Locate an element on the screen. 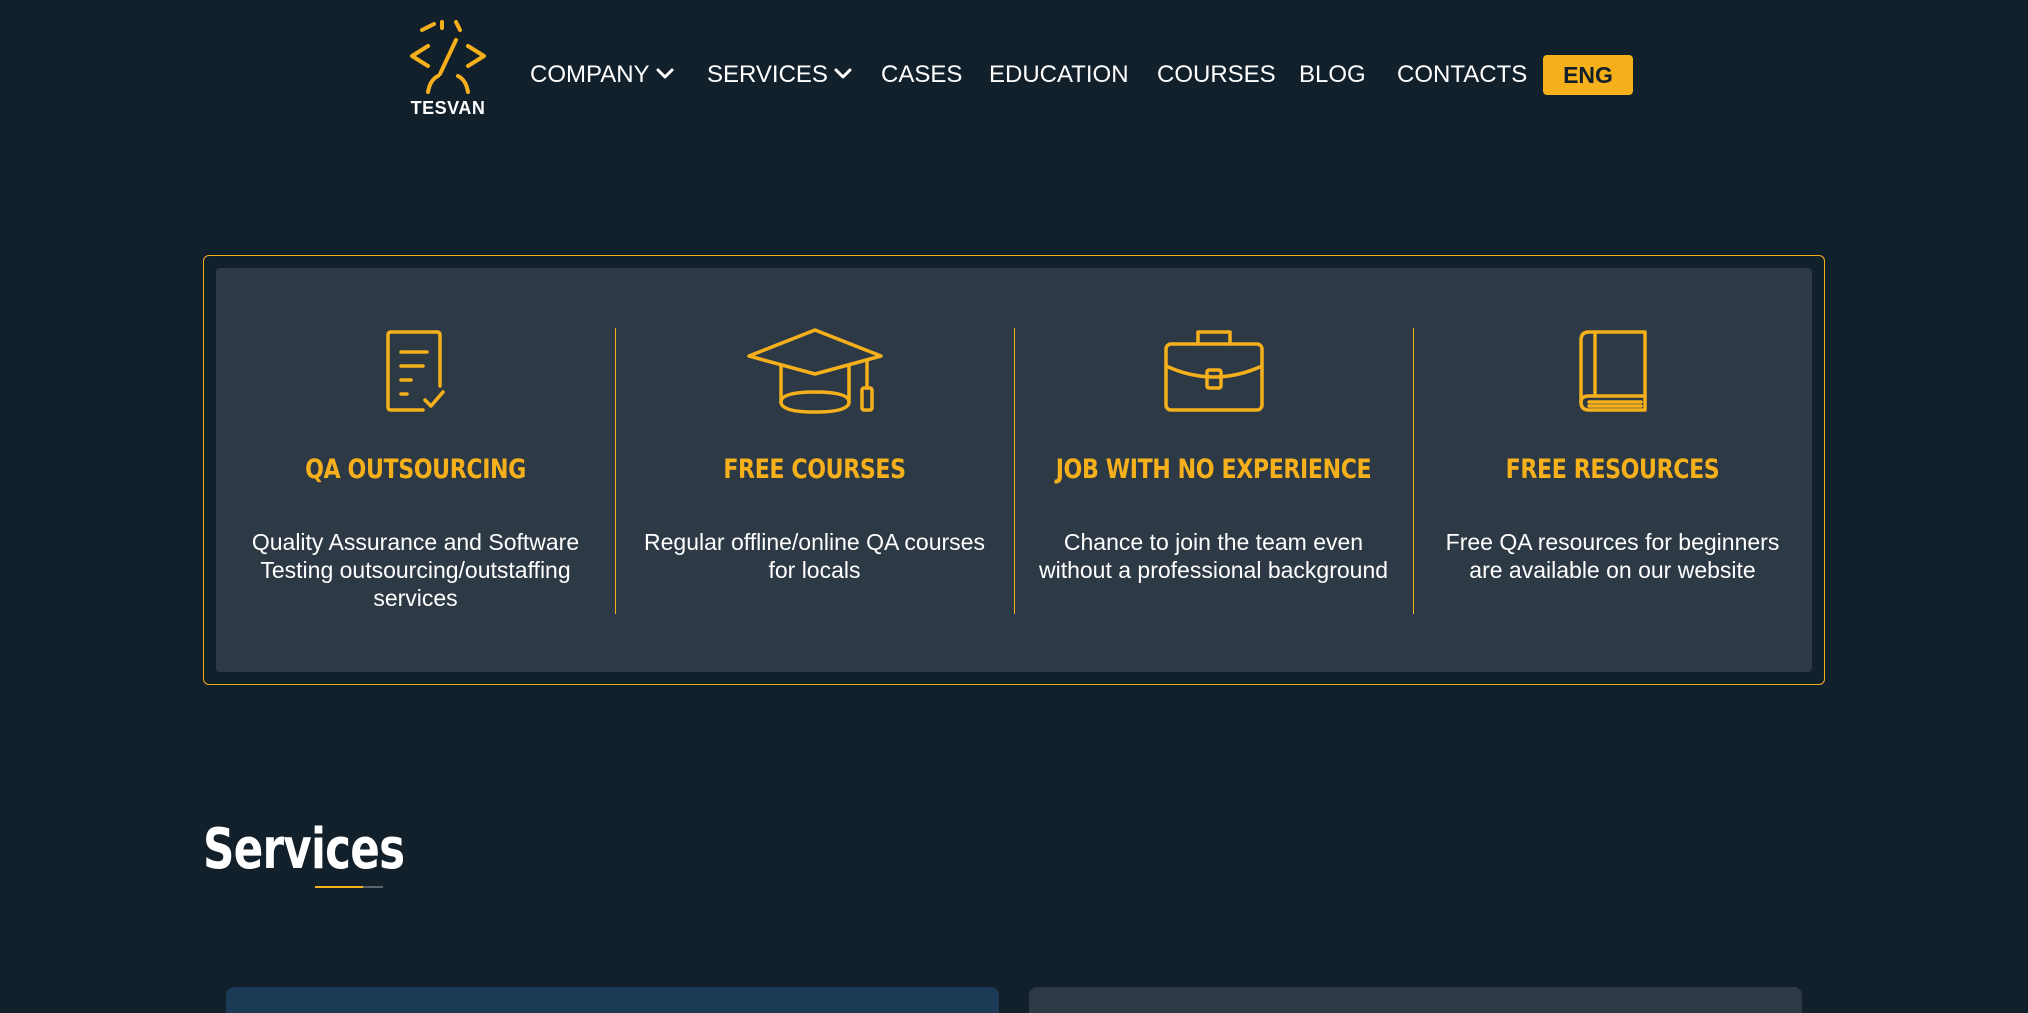 This screenshot has width=2028, height=1013. service-card-primary is located at coordinates (612, 1000).